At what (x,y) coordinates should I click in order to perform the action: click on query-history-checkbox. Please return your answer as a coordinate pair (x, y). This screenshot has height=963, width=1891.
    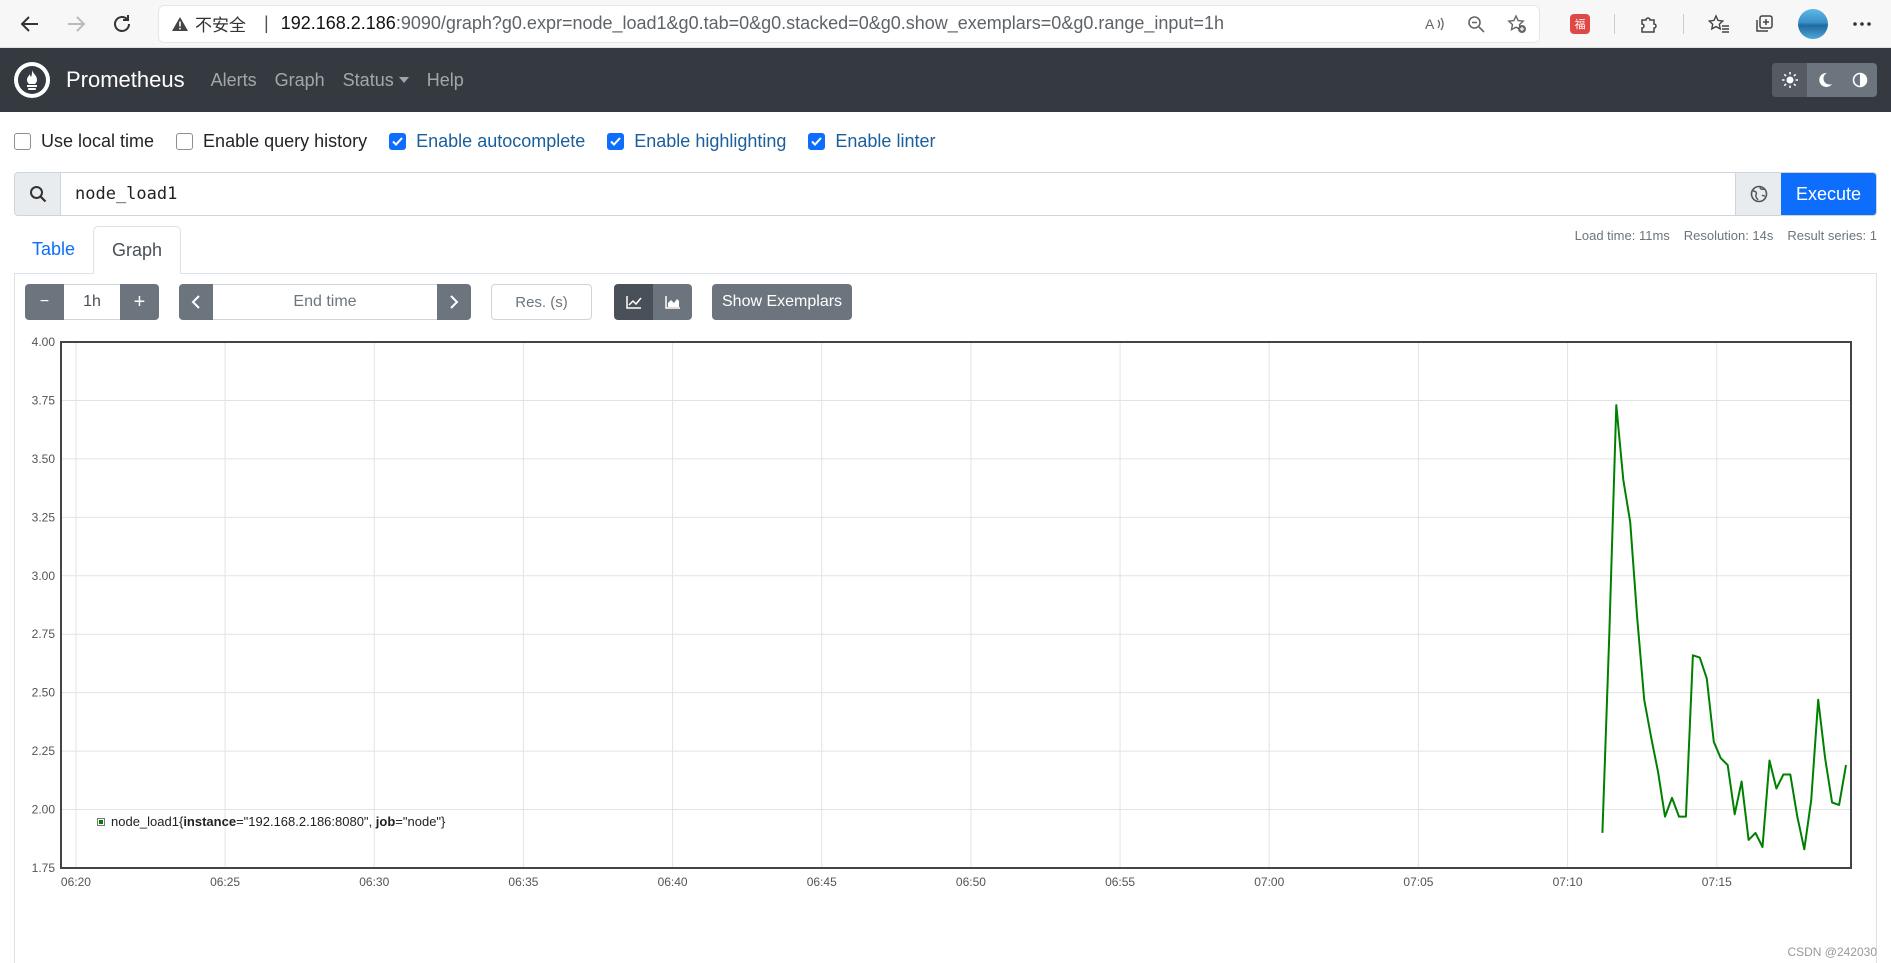
    Looking at the image, I should click on (185, 141).